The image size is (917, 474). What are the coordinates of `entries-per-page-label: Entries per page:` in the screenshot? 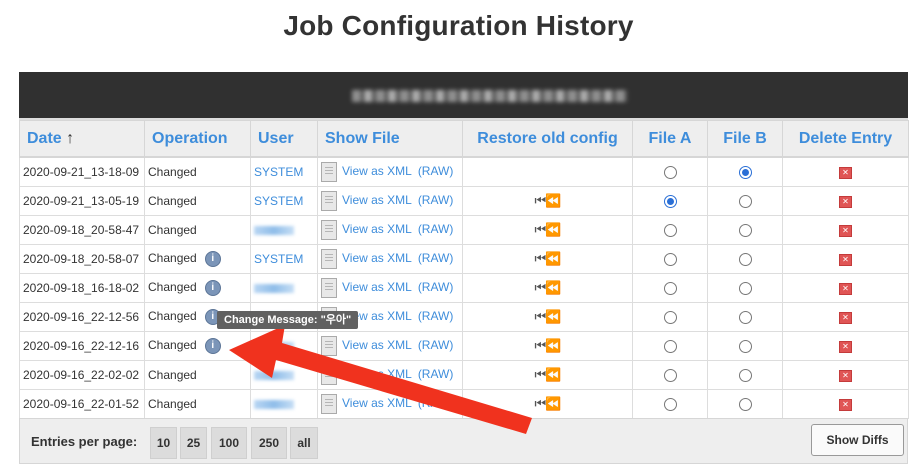 It's located at (84, 441).